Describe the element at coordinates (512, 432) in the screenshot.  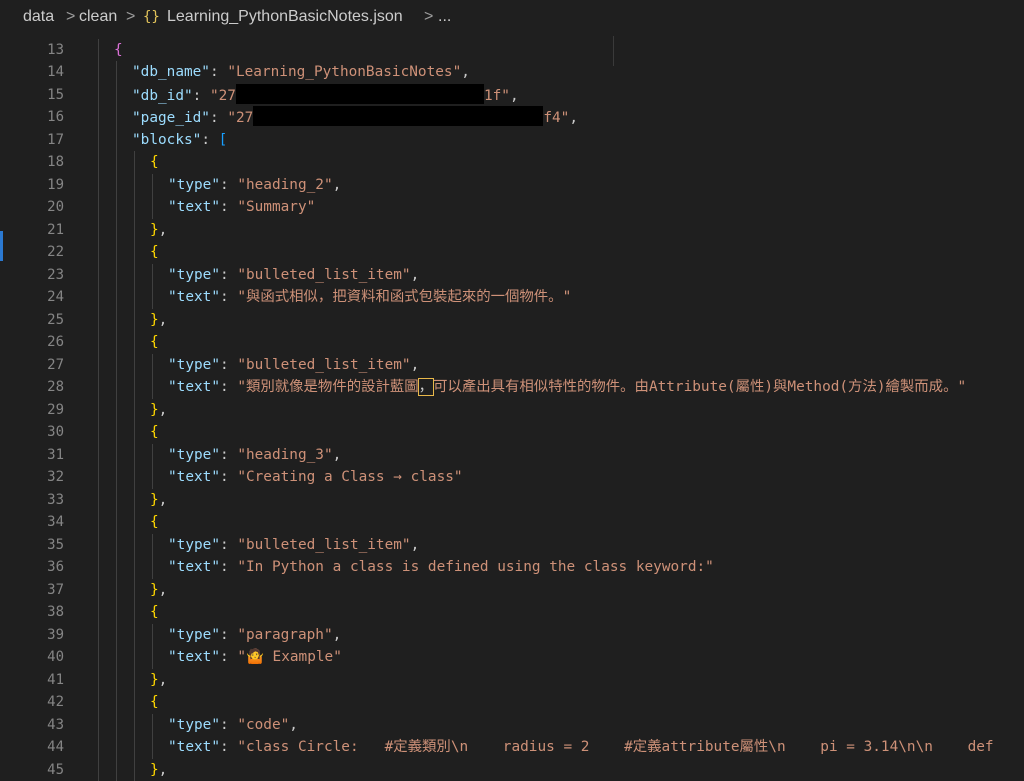
I see `code-line: 30 {` at that location.